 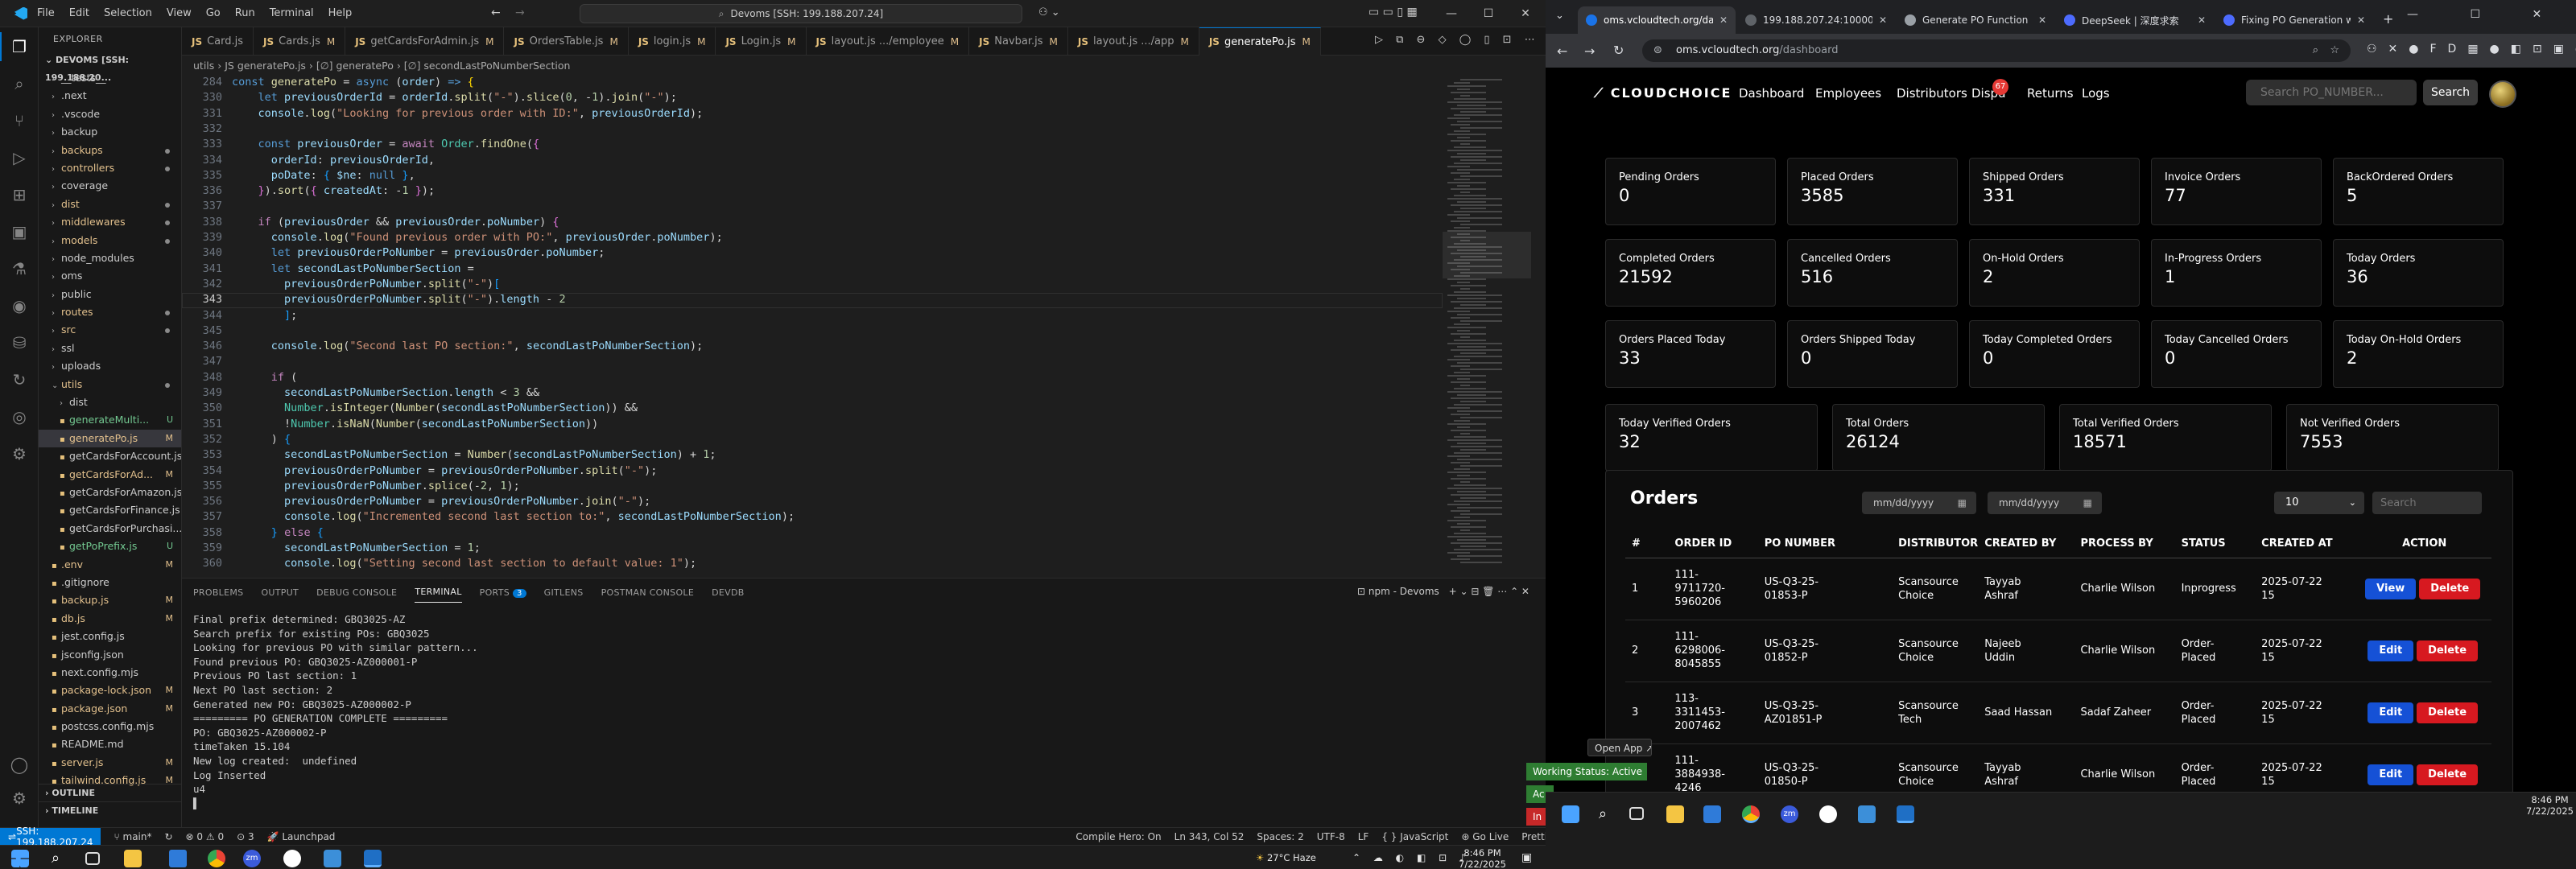 What do you see at coordinates (672, 41) in the screenshot?
I see `editor-tab: JS login.js M` at bounding box center [672, 41].